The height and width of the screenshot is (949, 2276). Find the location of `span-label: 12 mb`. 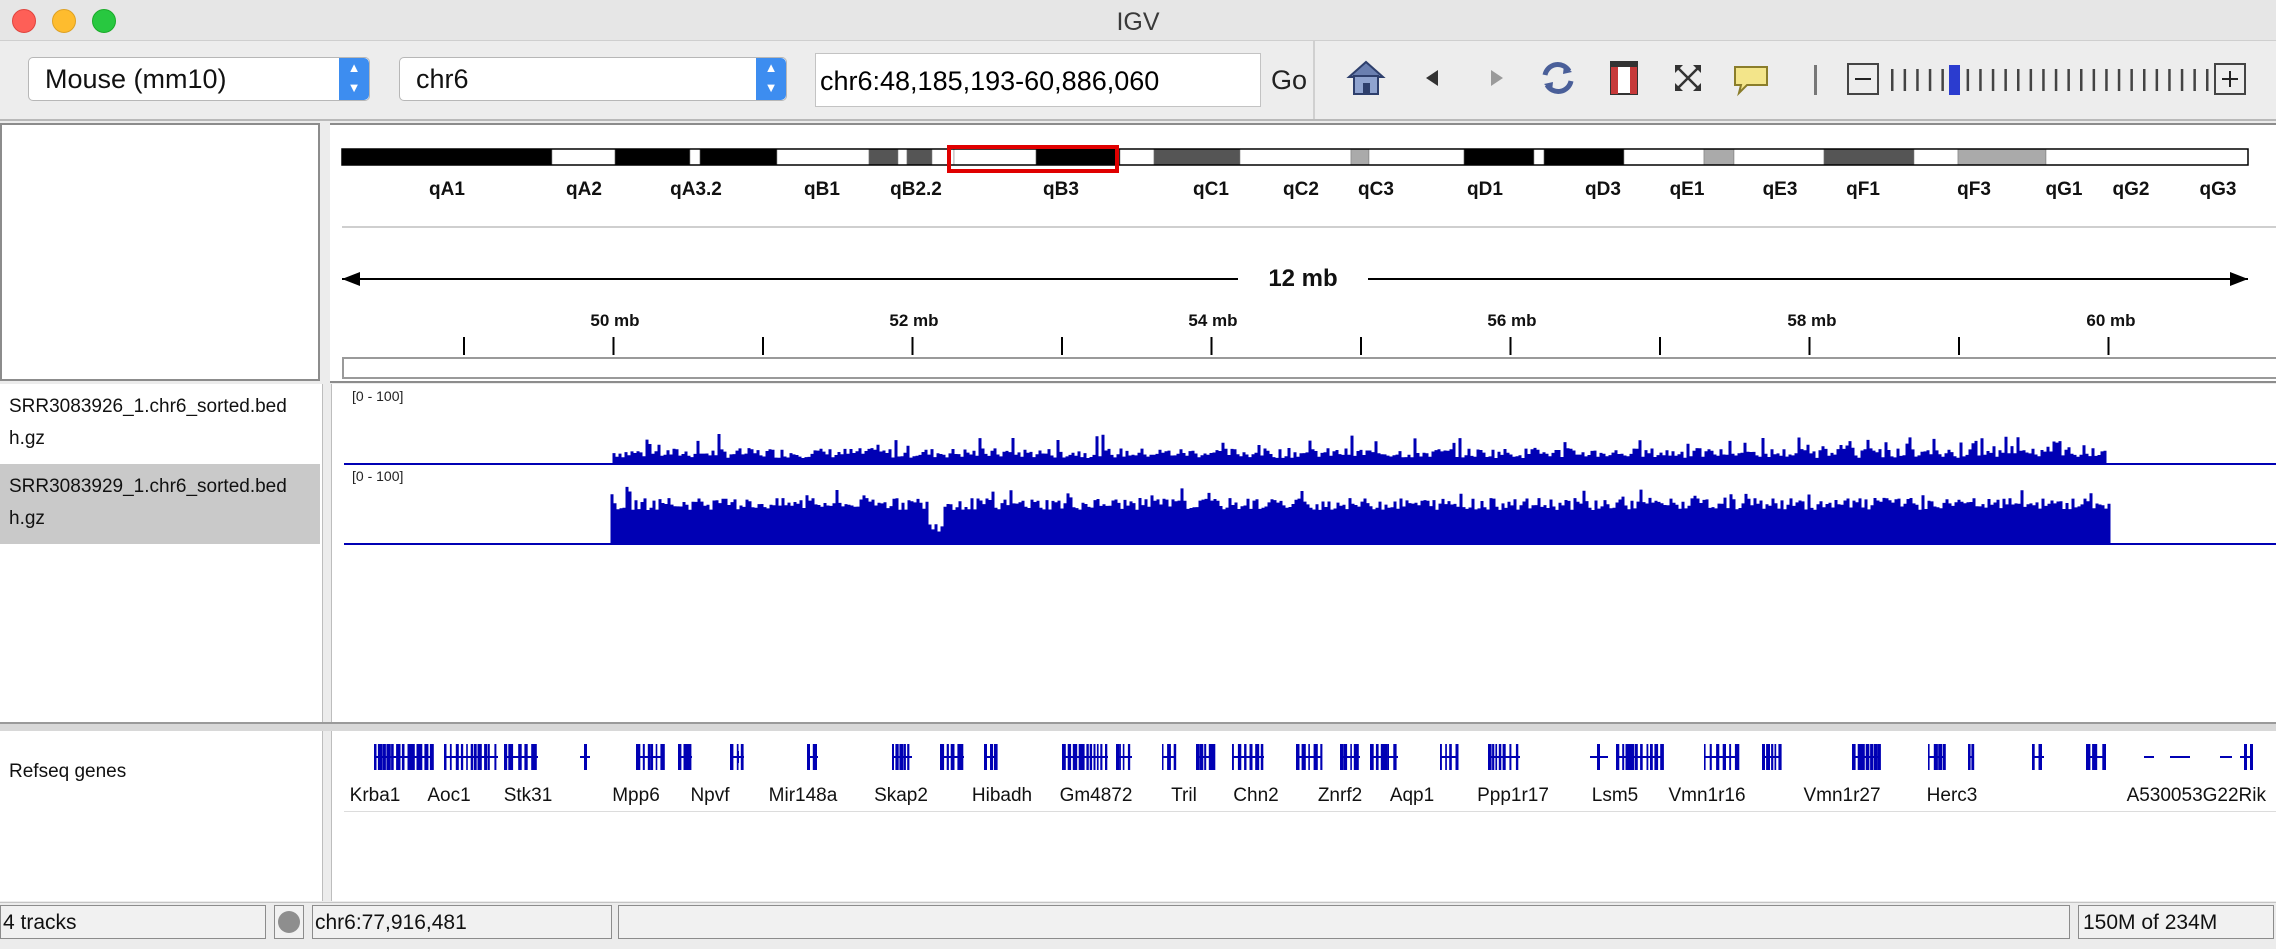

span-label: 12 mb is located at coordinates (1303, 280).